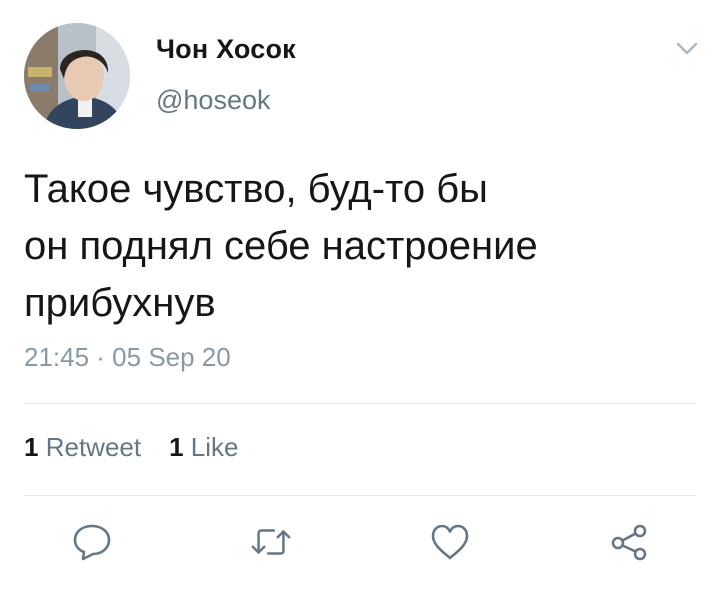  Describe the element at coordinates (226, 49) in the screenshot. I see `display-name: Чон Хосок` at that location.